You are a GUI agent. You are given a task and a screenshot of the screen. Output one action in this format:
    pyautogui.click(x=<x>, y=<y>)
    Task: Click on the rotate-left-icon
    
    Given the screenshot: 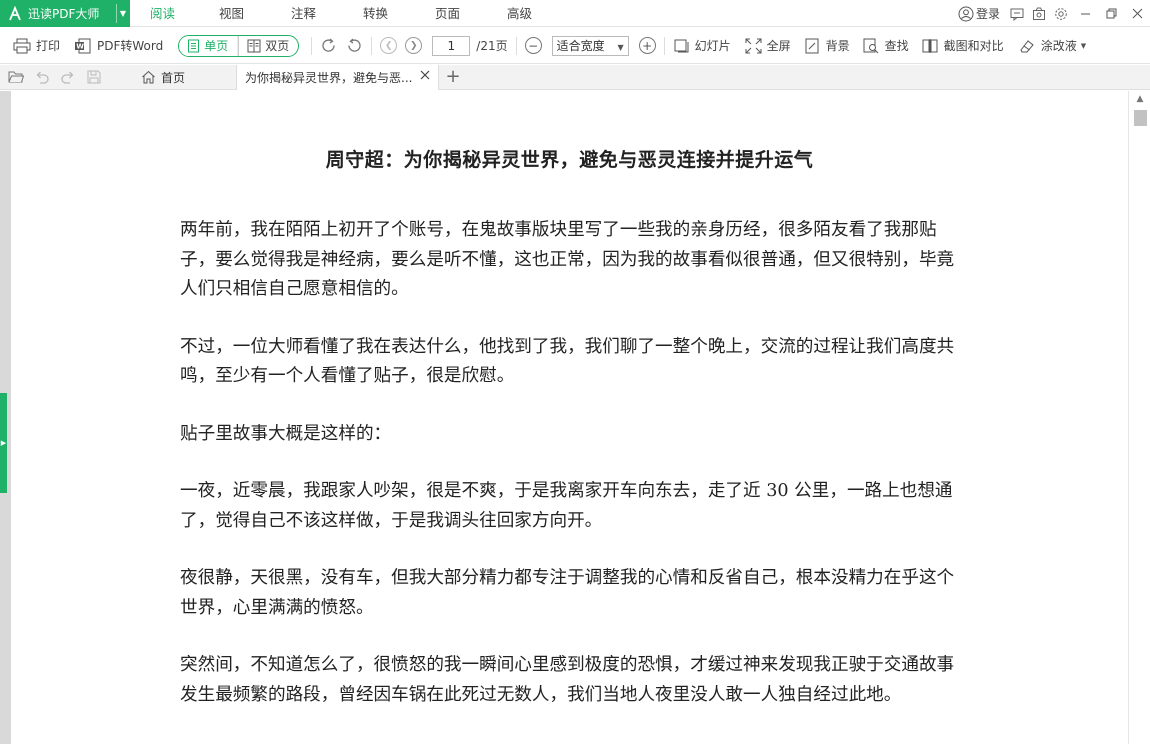 What is the action you would take?
    pyautogui.click(x=354, y=45)
    